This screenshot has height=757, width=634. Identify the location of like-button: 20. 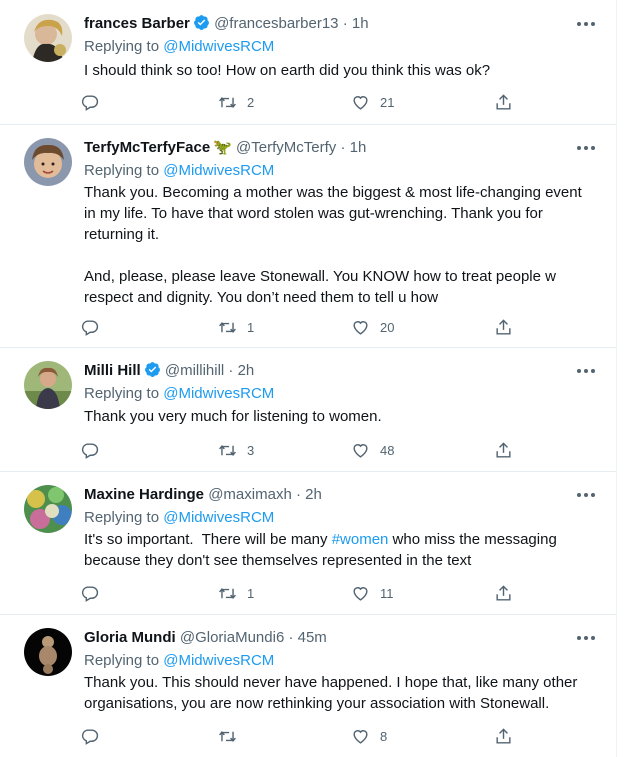
(372, 327).